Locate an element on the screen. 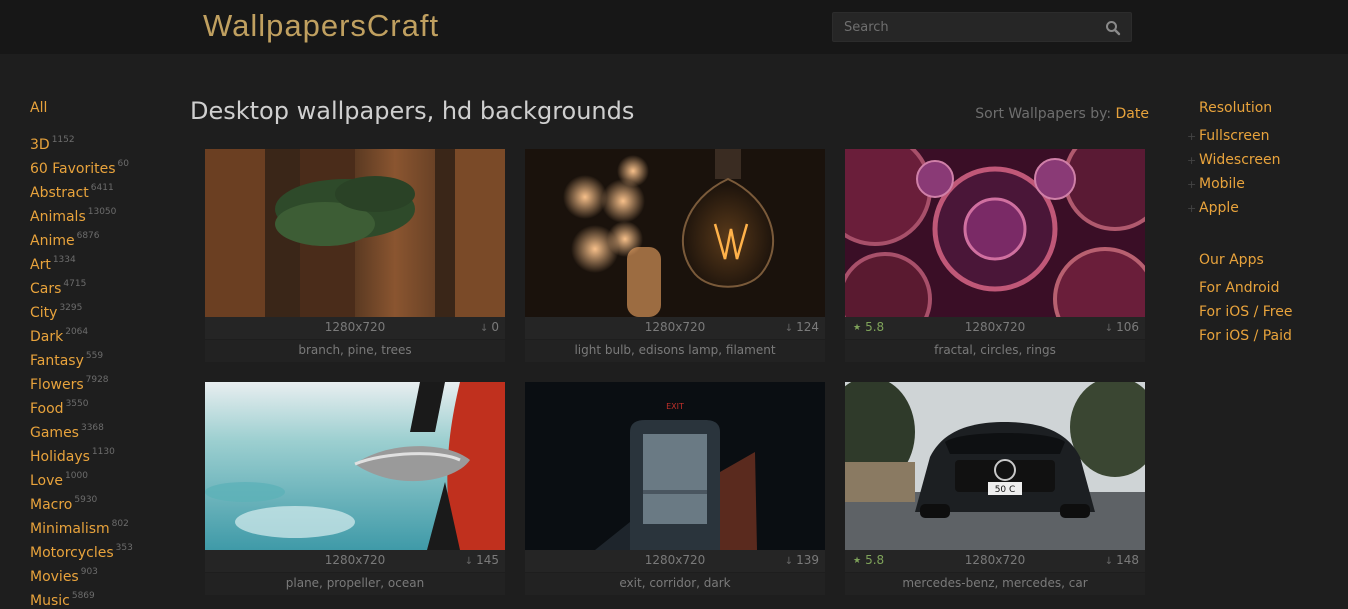 This screenshot has height=609, width=1348. app-link-ios-free: For iOS / Free is located at coordinates (1268, 312).